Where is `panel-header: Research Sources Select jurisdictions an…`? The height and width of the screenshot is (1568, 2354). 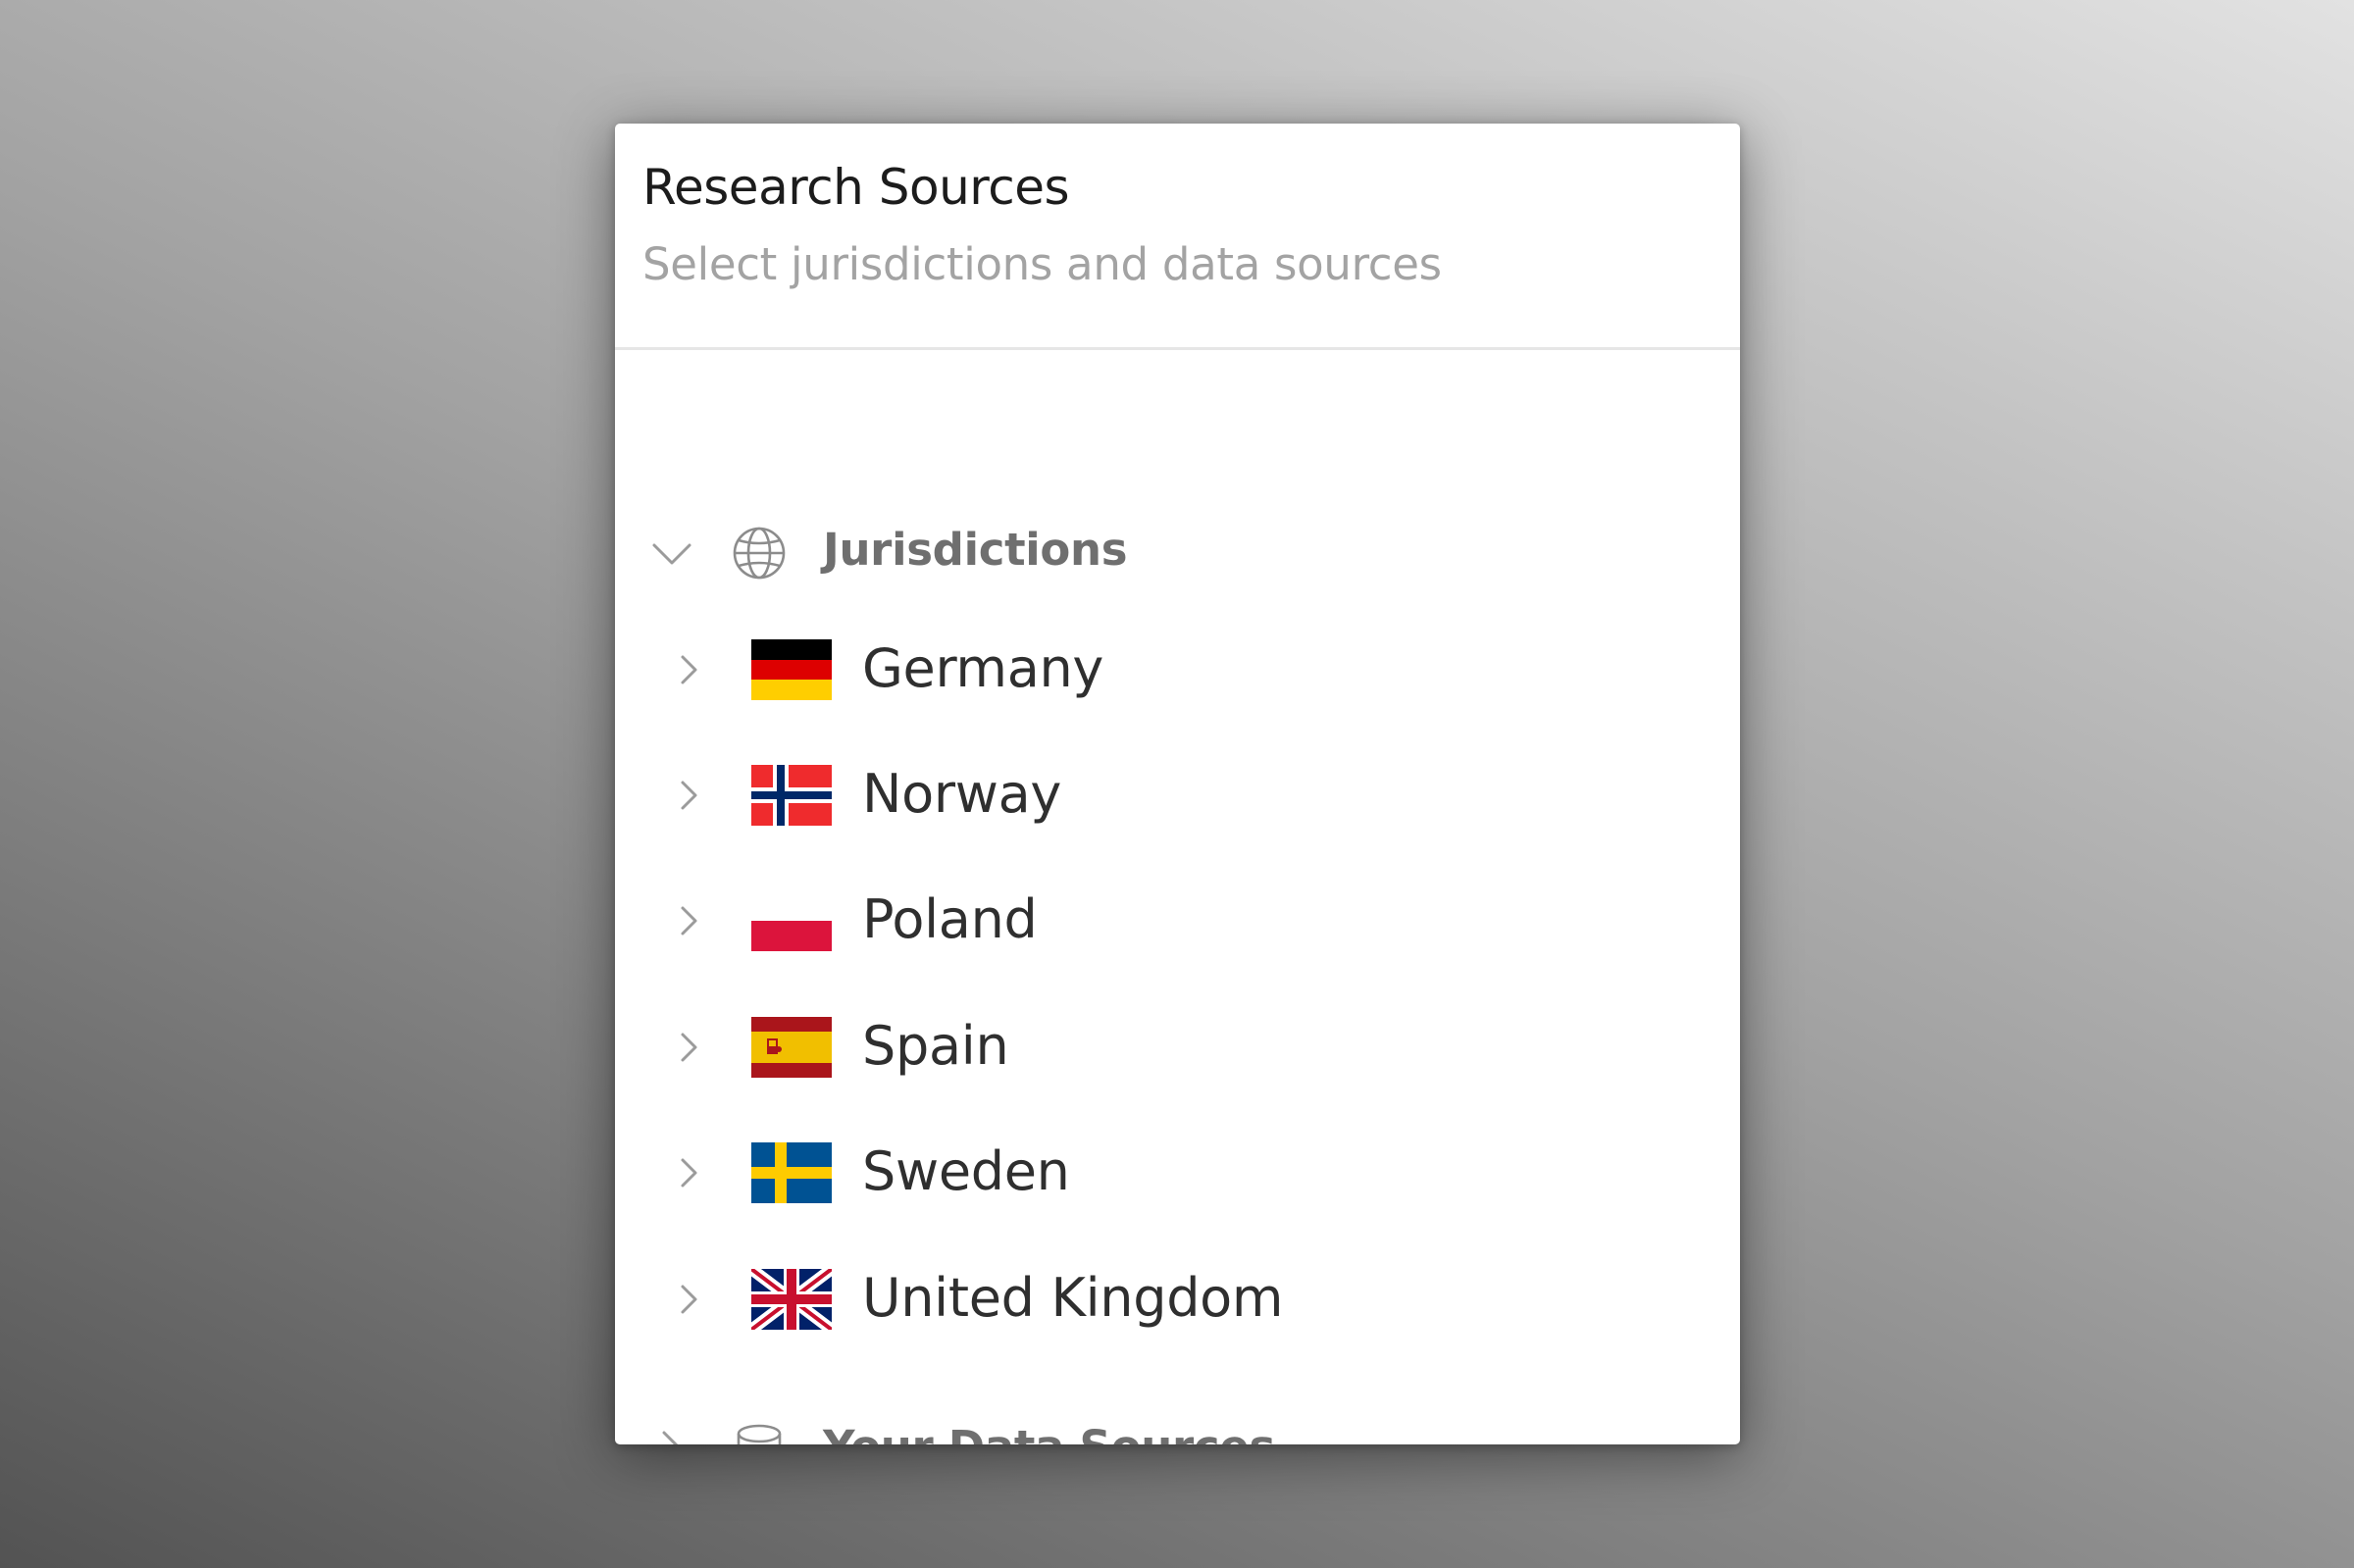 panel-header: Research Sources Select jurisdictions an… is located at coordinates (1177, 237).